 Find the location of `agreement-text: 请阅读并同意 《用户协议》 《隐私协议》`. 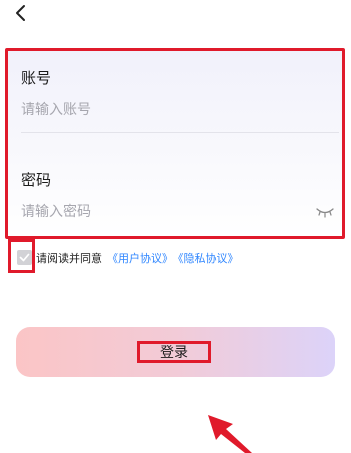

agreement-text: 请阅读并同意 《用户协议》 《隐私协议》 is located at coordinates (137, 258).